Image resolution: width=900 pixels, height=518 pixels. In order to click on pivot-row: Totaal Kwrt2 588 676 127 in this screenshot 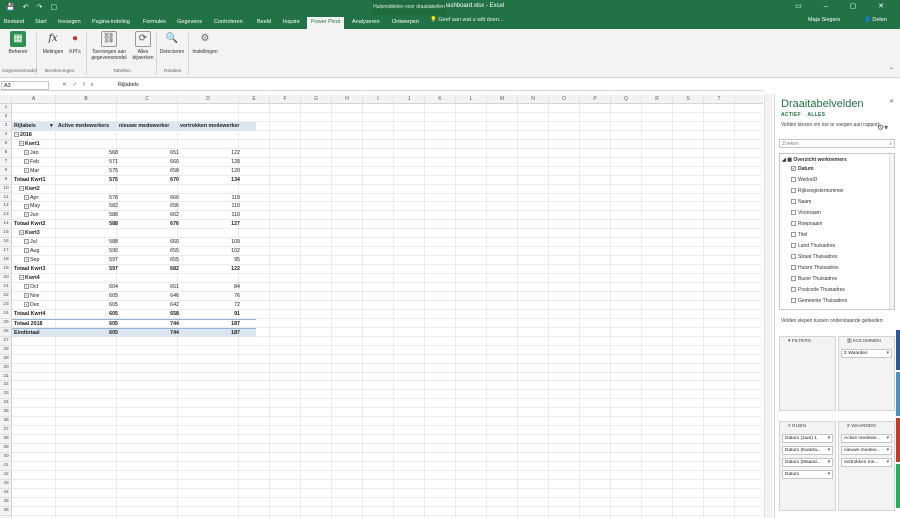, I will do `click(134, 224)`.